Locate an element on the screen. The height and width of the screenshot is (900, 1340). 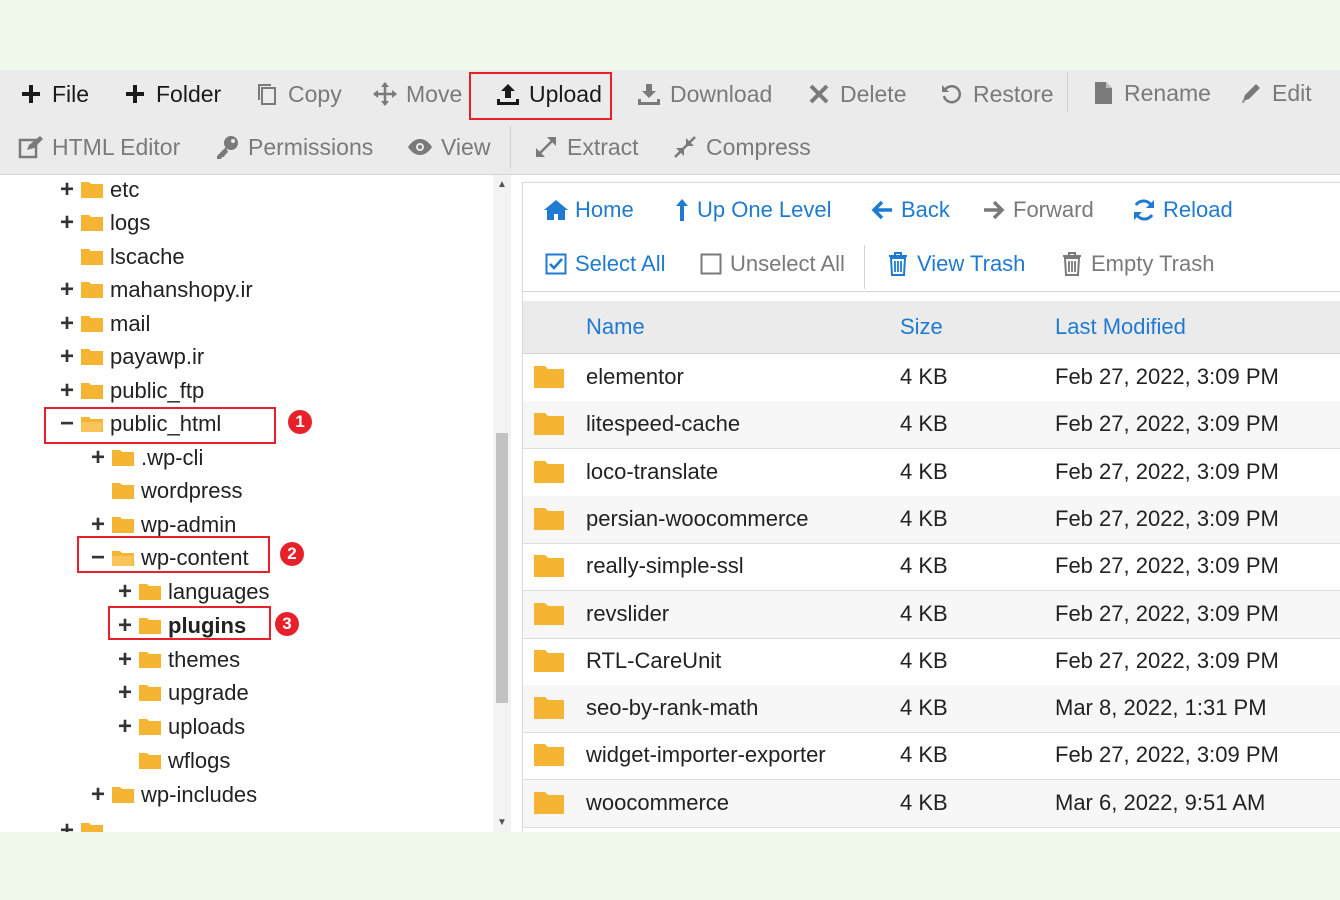
tree-scrollbar: ▲ ▼ is located at coordinates (502, 503).